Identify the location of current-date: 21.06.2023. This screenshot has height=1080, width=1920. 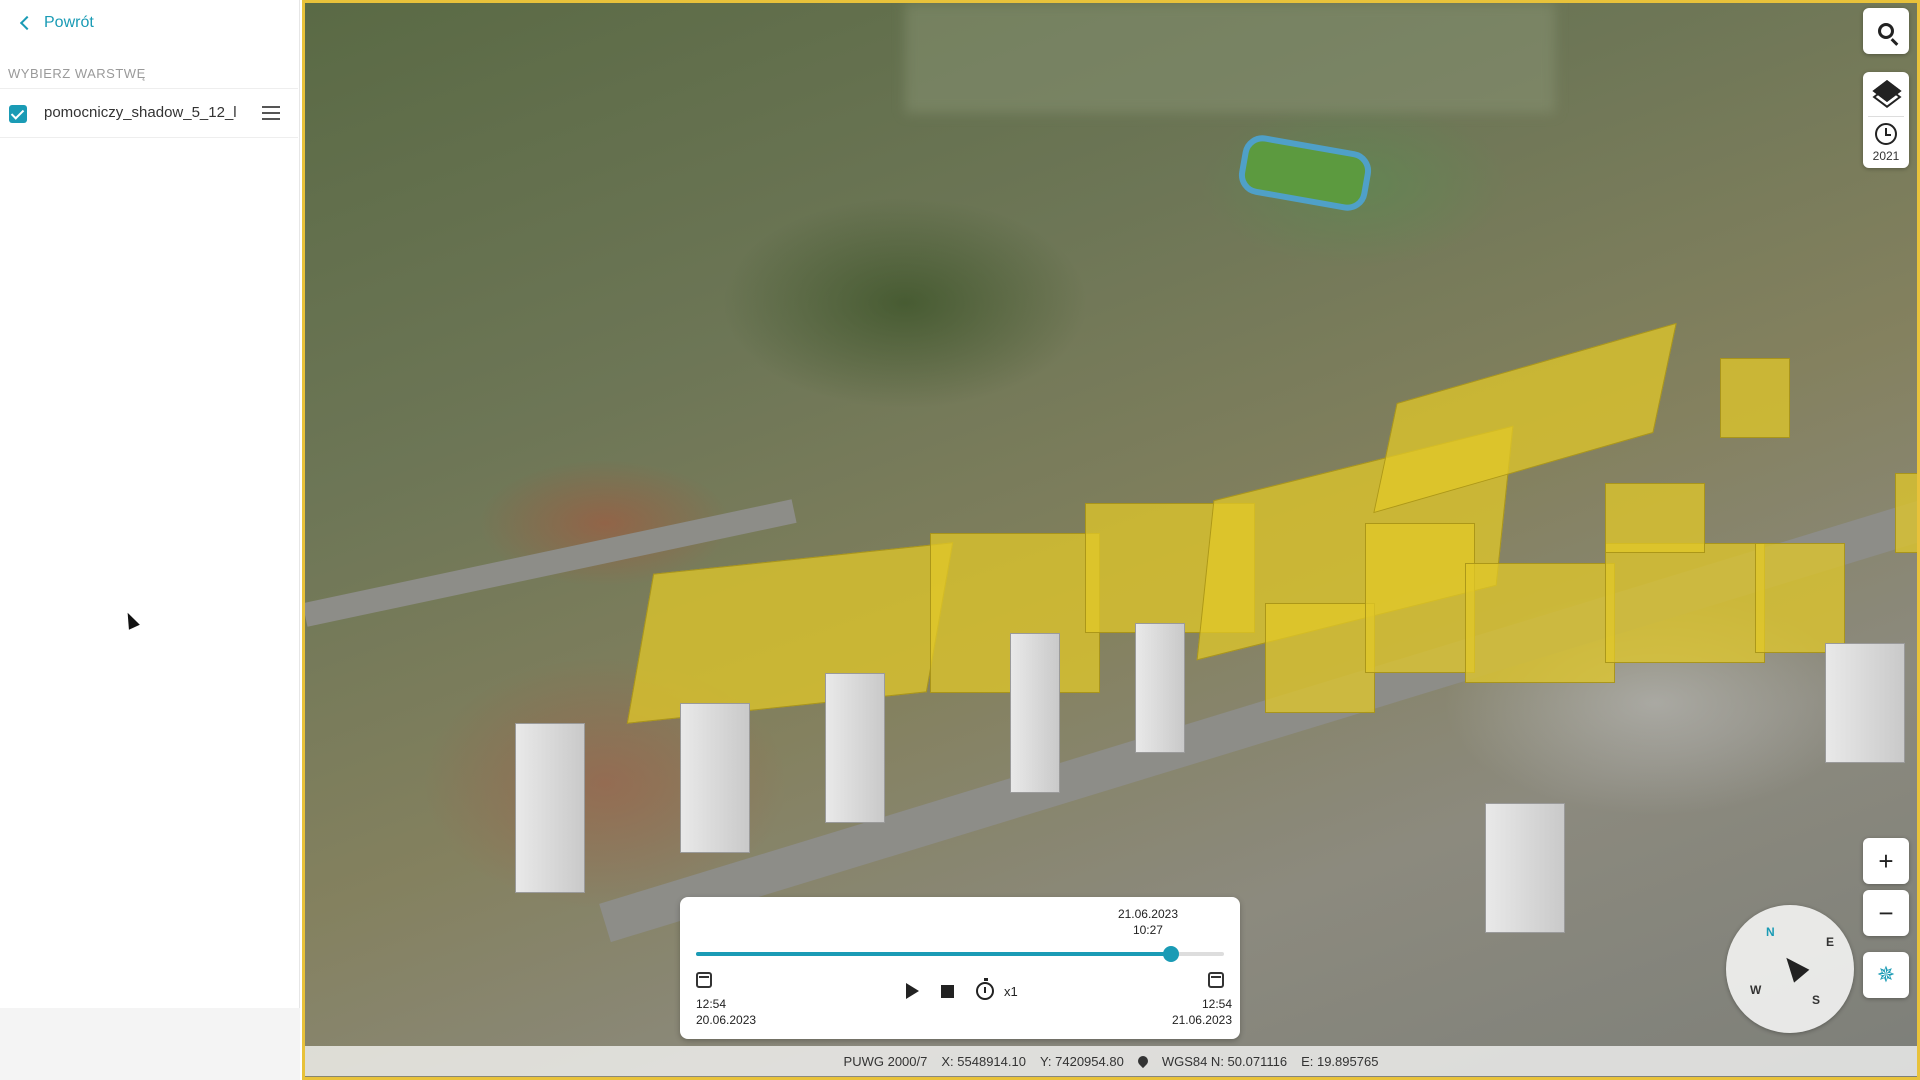
(1147, 914).